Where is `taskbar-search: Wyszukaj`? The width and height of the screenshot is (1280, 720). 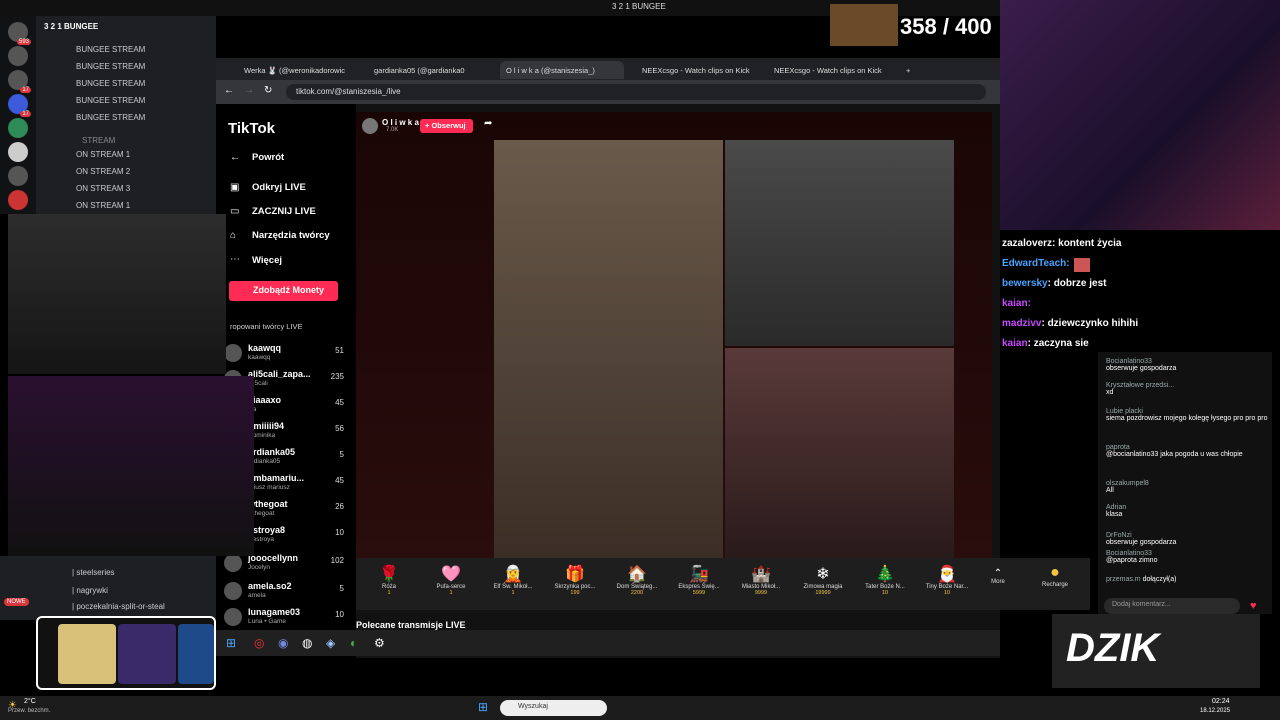 taskbar-search: Wyszukaj is located at coordinates (553, 708).